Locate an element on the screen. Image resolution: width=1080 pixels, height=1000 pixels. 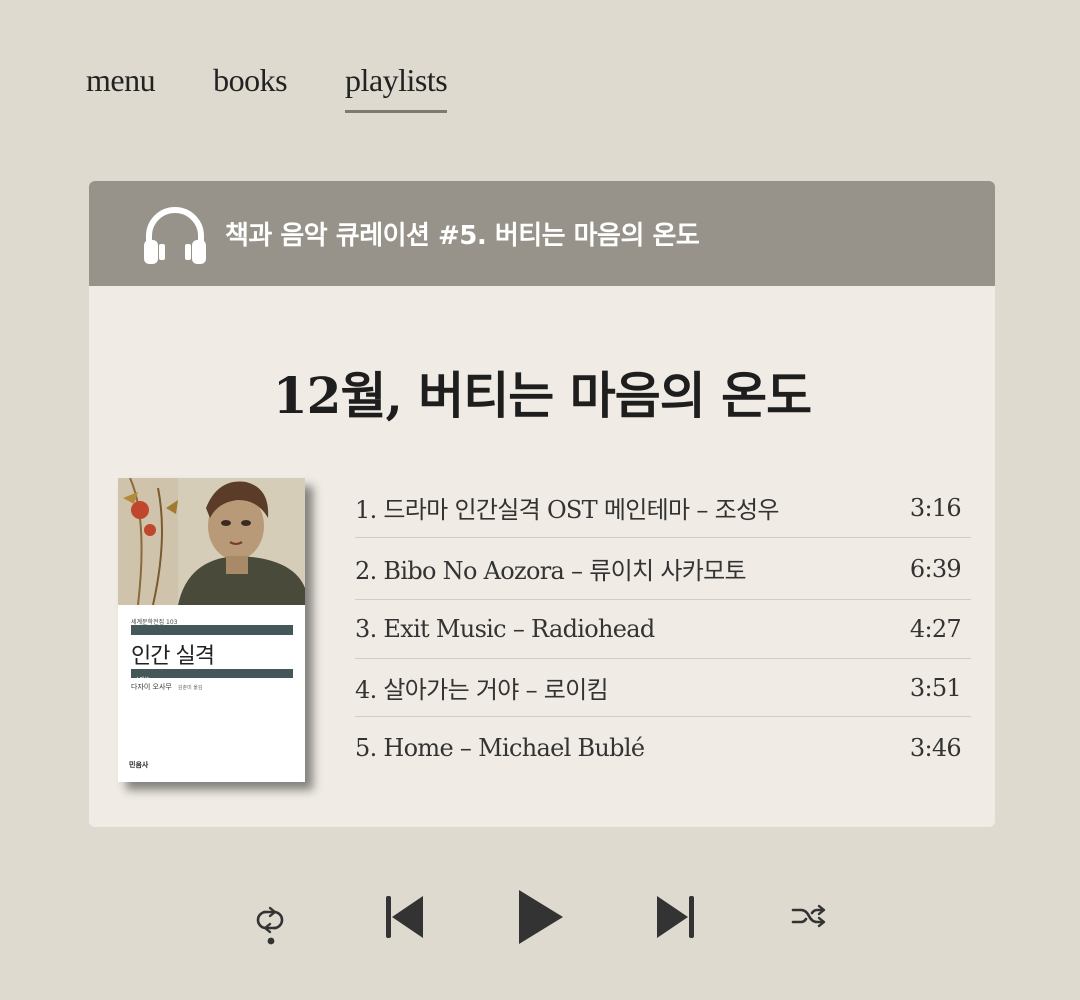
book-title: 인간 실격 is located at coordinates (173, 656).